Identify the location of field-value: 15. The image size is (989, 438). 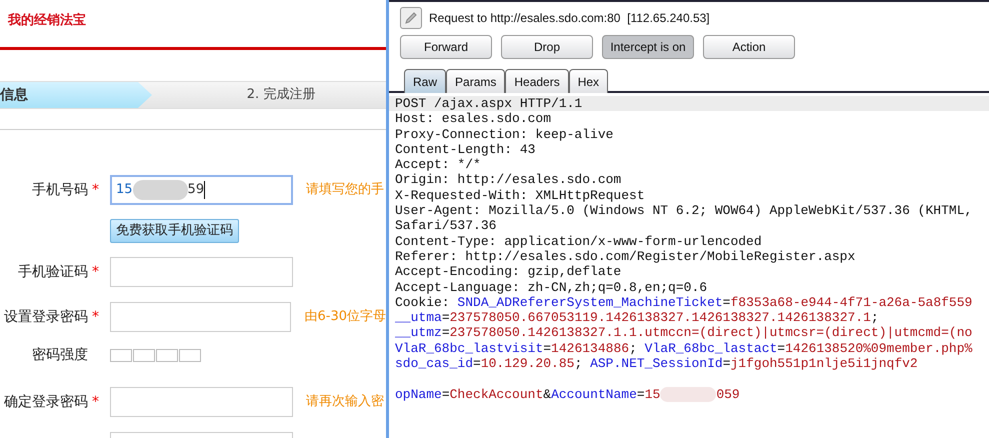
(124, 190).